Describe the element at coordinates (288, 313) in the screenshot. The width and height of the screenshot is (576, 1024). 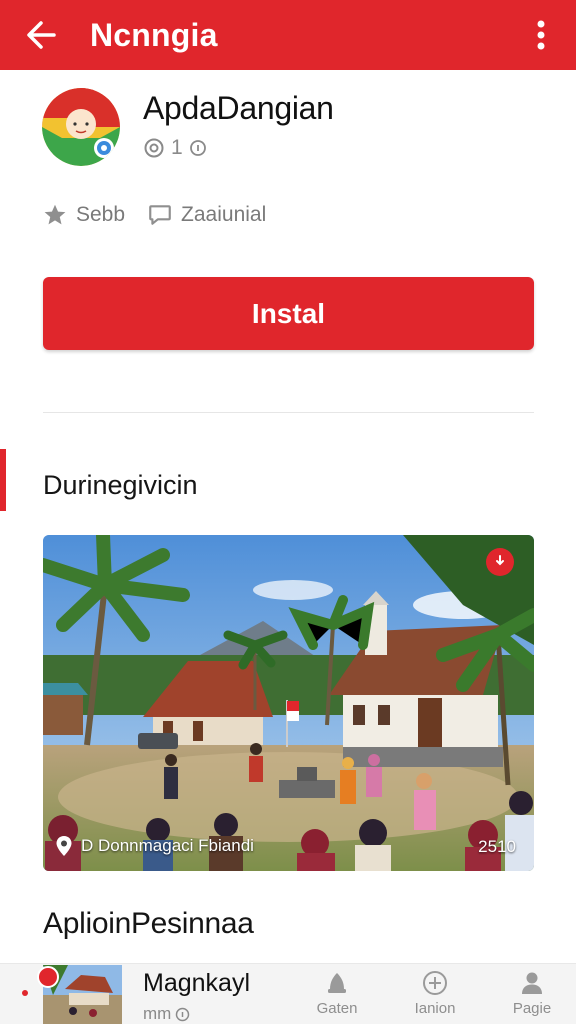
I see `install-button: Instal` at that location.